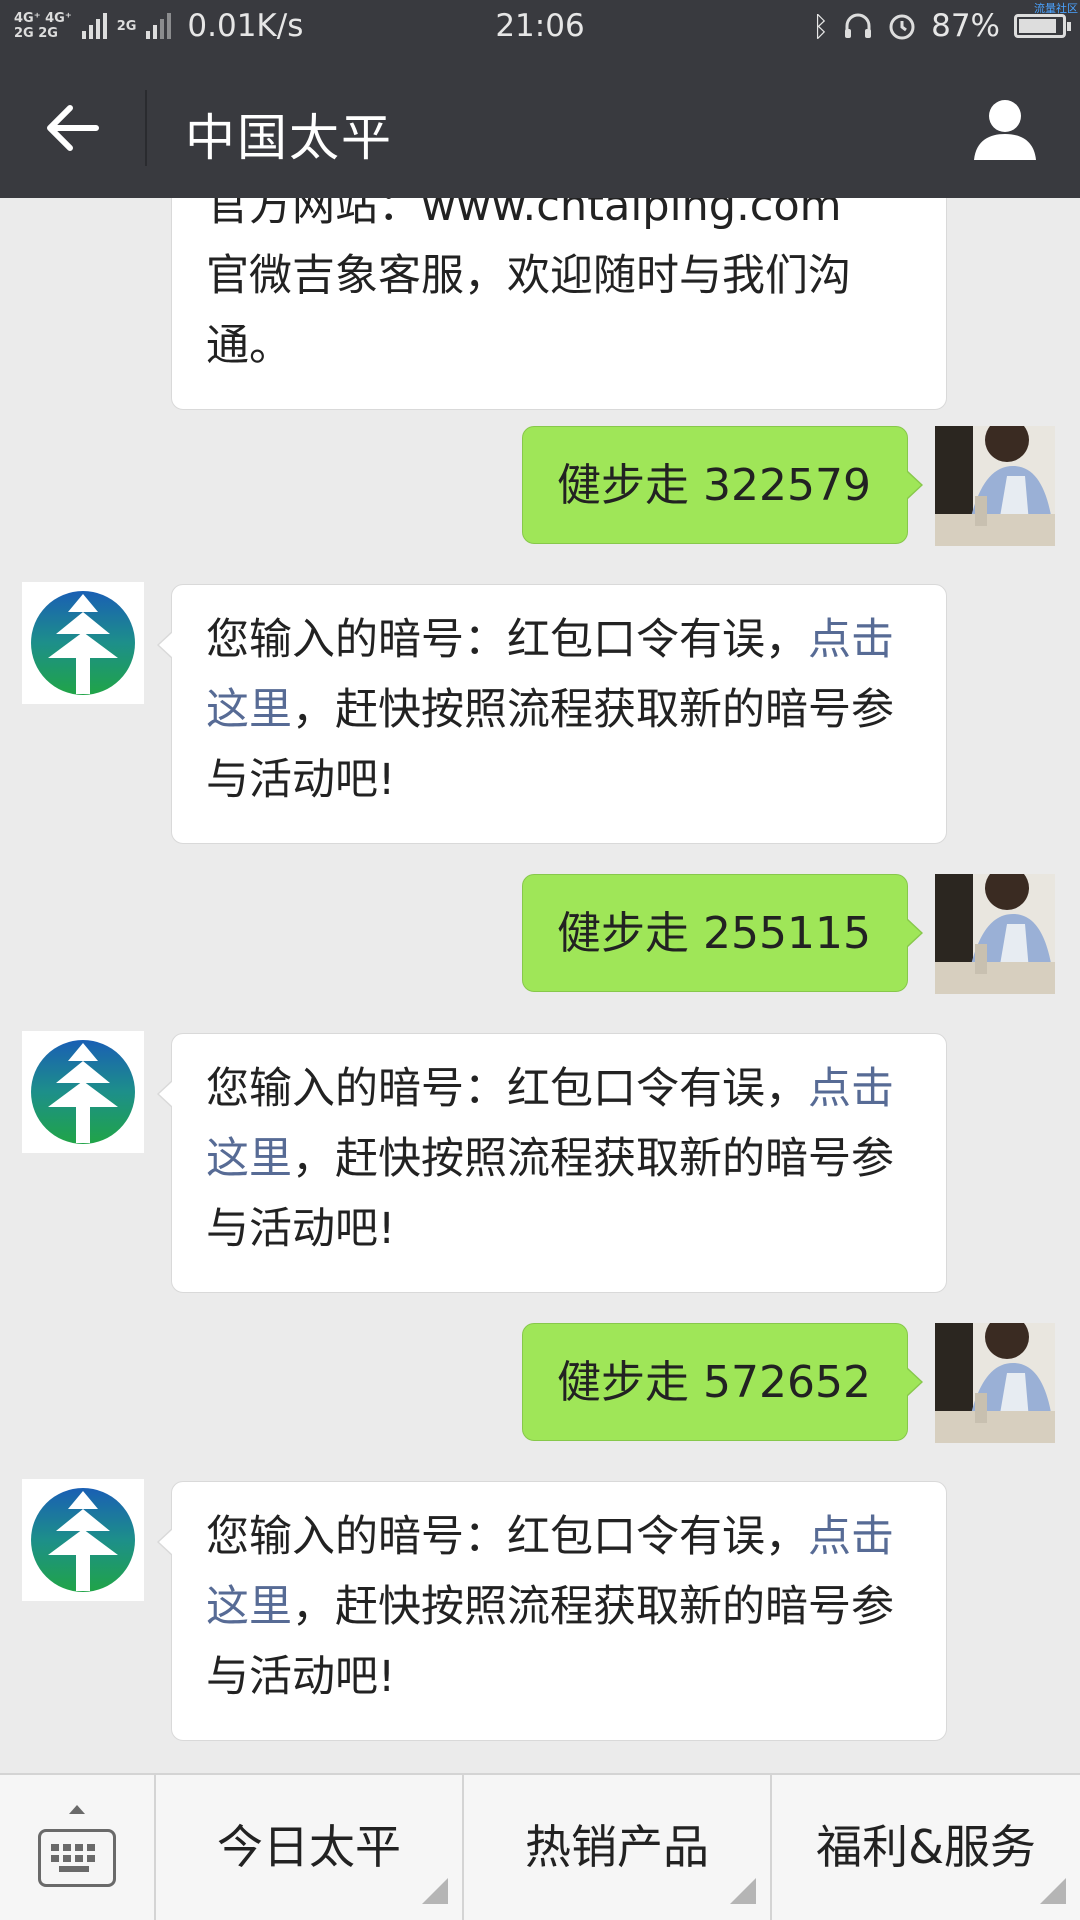  Describe the element at coordinates (714, 485) in the screenshot. I see `message-text: 健步走 322579` at that location.